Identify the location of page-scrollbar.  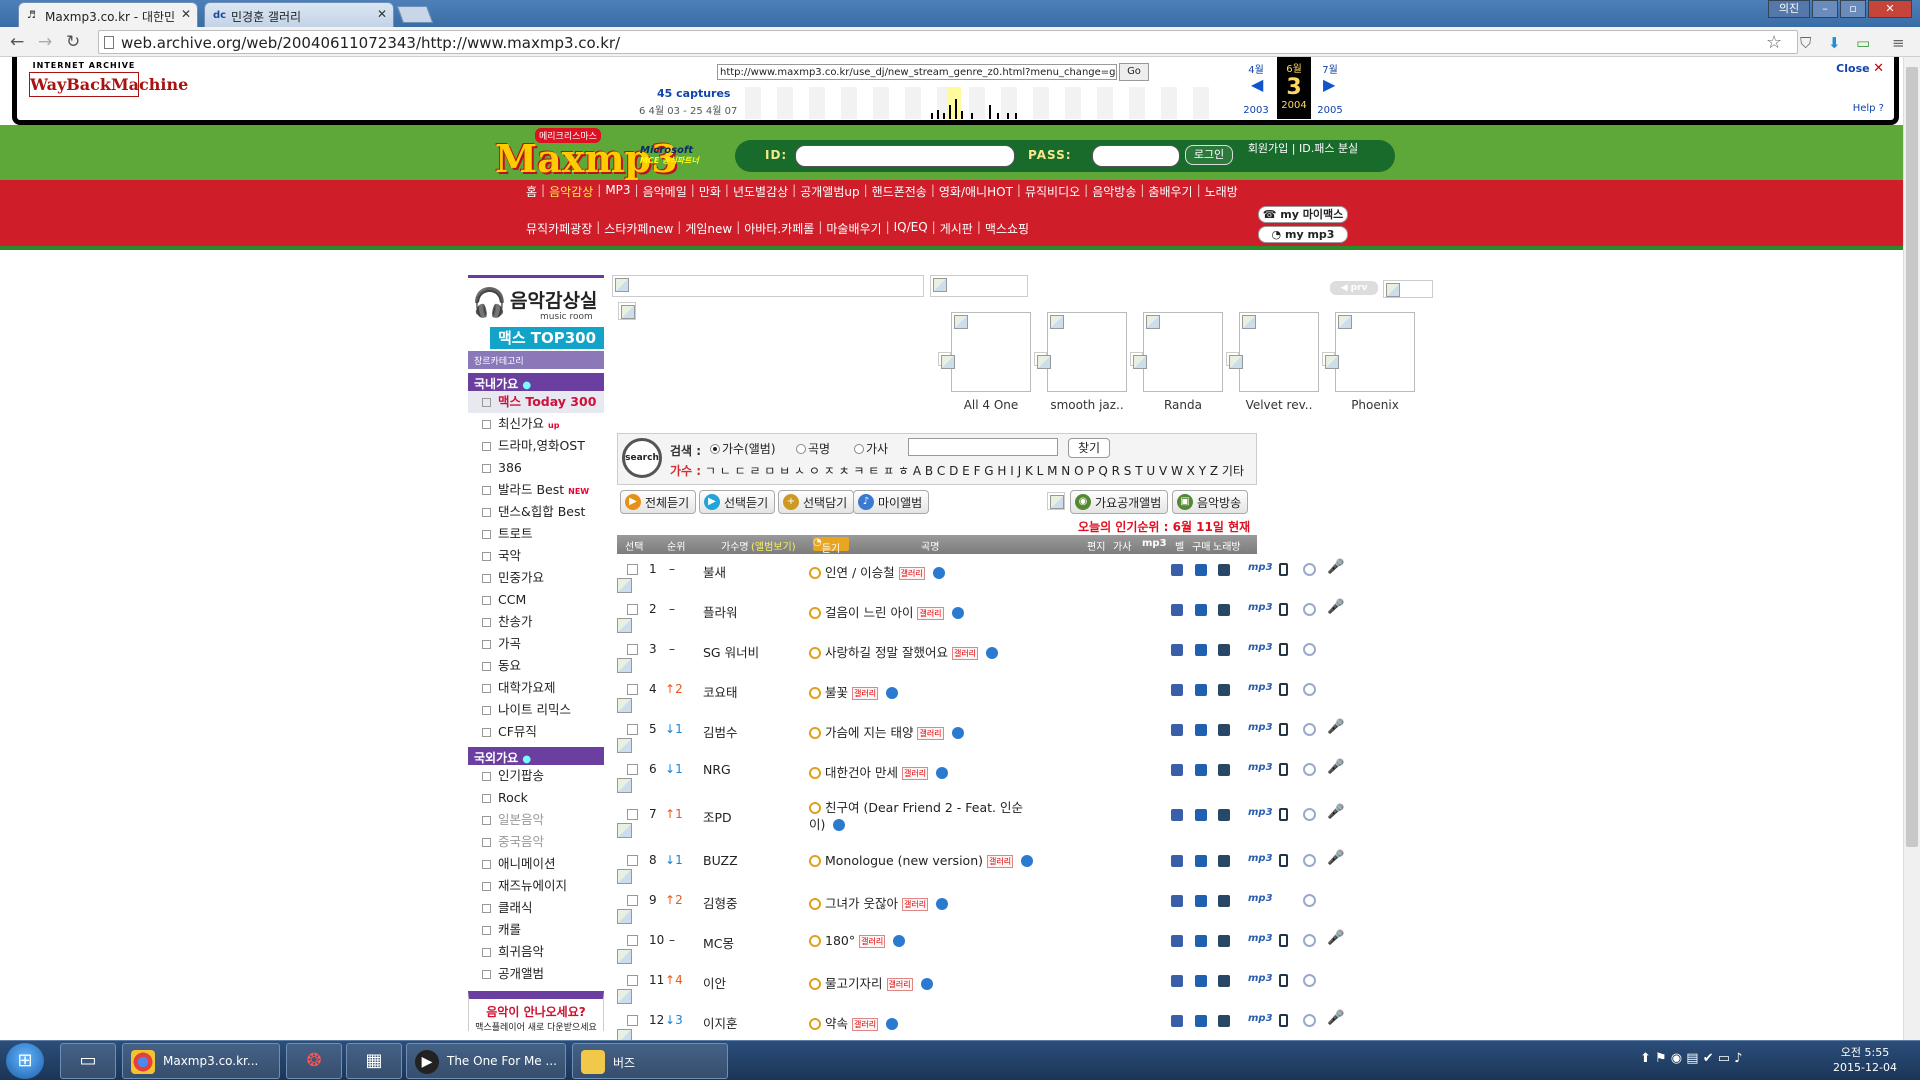
(1911, 551).